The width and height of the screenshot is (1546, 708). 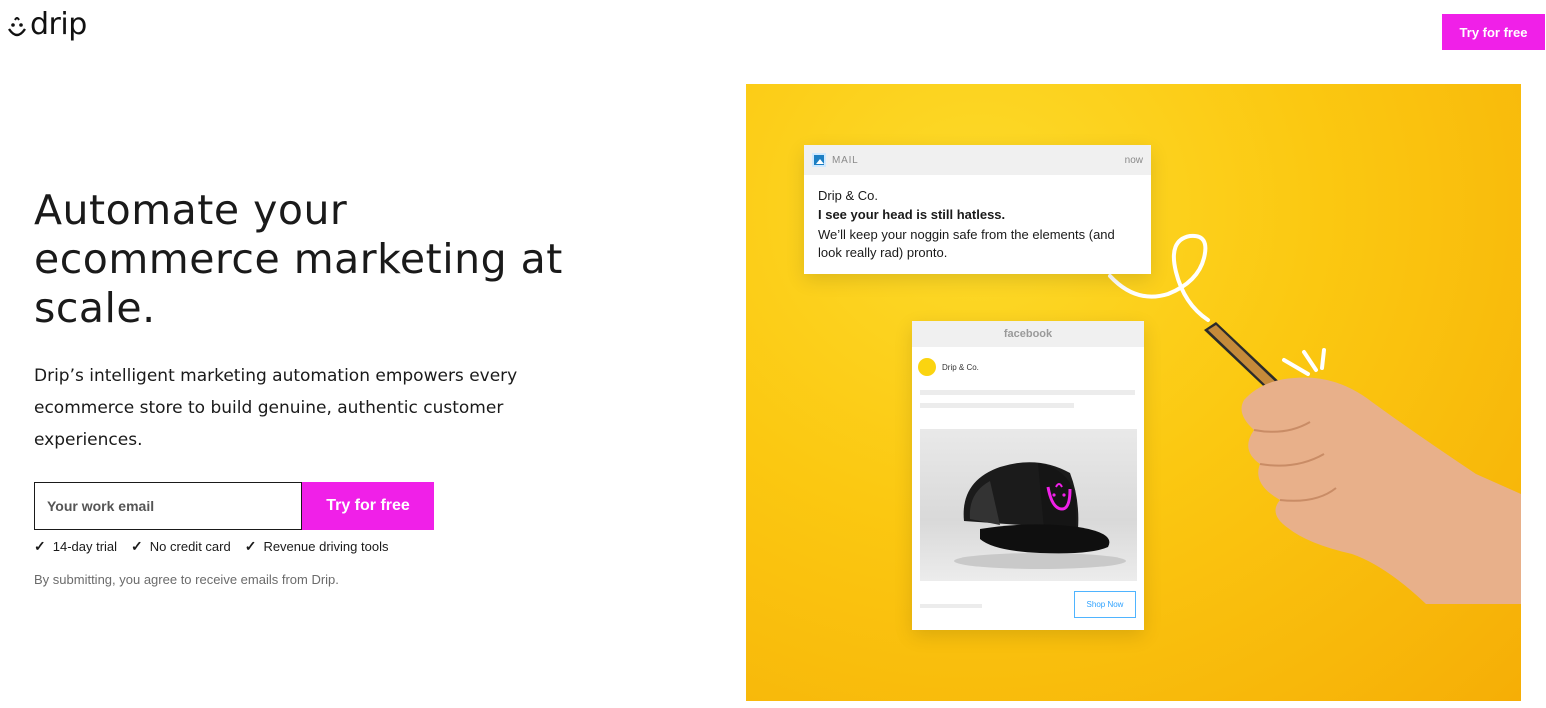 I want to click on facebook-page-name: Drip & Co., so click(x=960, y=367).